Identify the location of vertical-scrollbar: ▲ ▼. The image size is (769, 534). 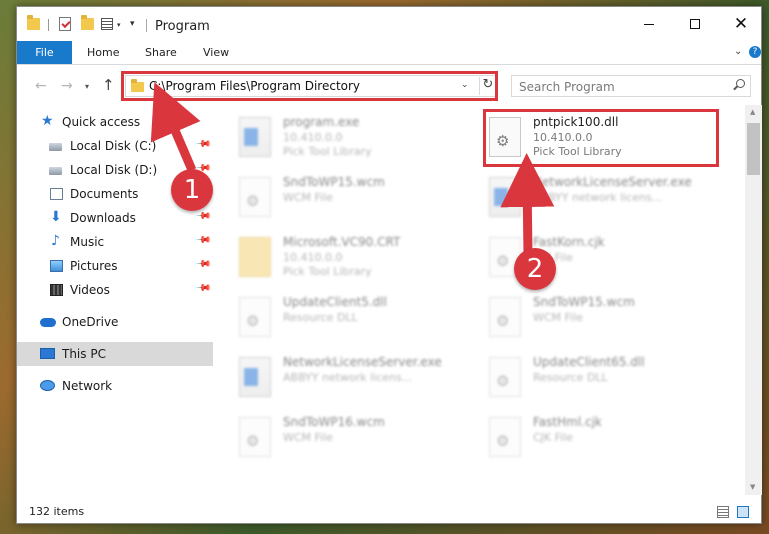
(753, 300).